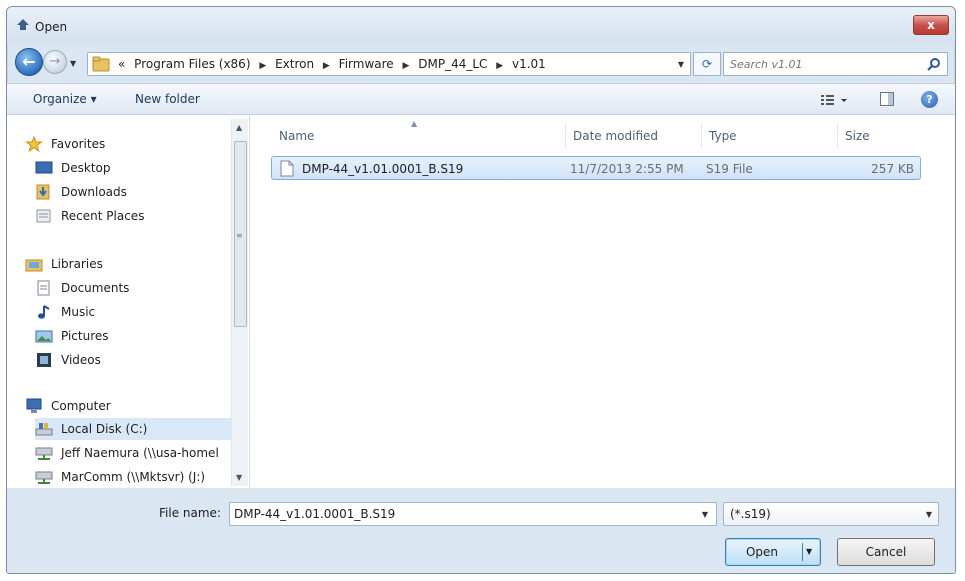  What do you see at coordinates (44, 360) in the screenshot?
I see `videos-icon` at bounding box center [44, 360].